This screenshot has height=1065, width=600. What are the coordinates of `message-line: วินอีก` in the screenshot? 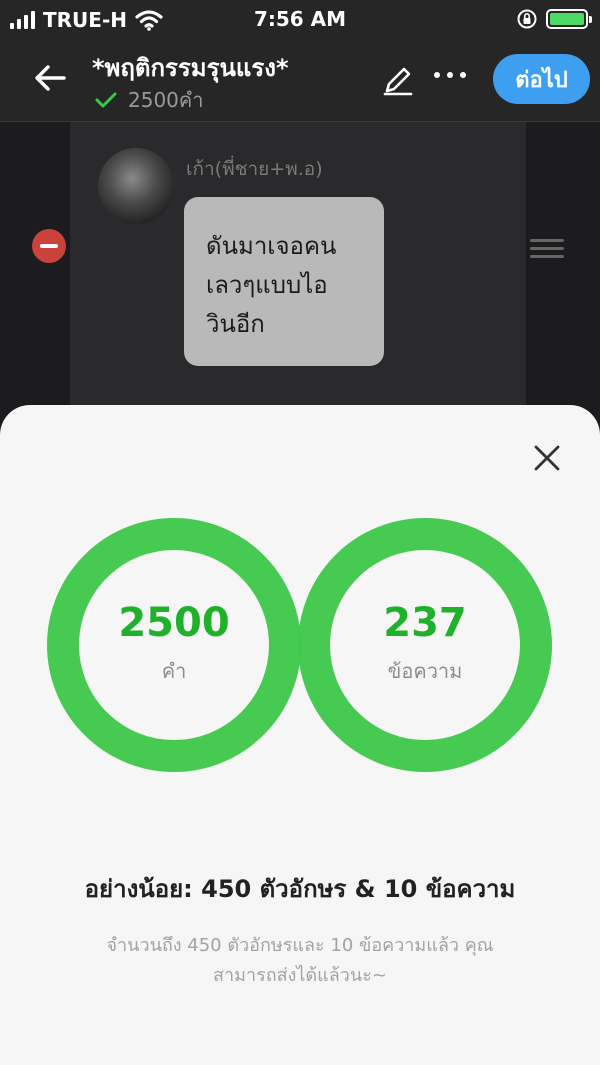 It's located at (235, 324).